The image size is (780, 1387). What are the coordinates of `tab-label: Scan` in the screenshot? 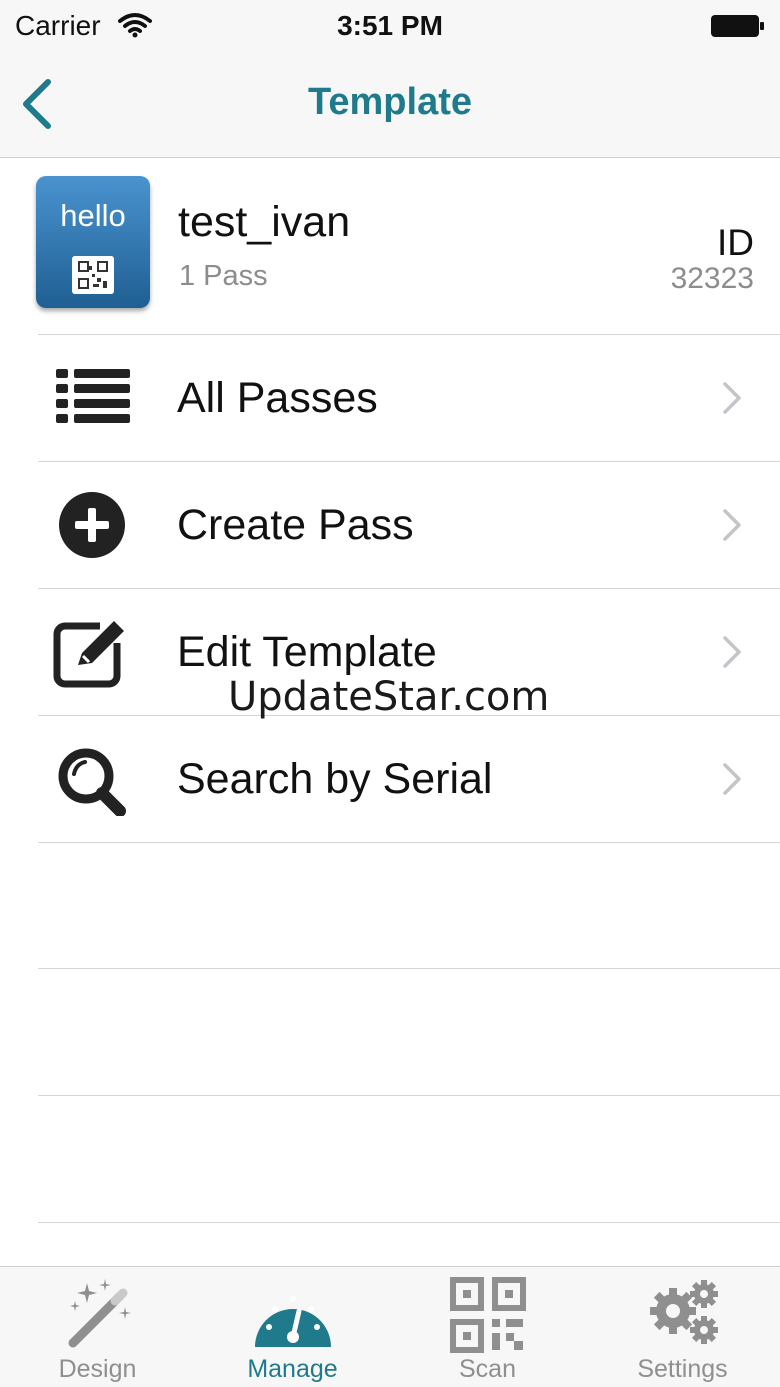 It's located at (487, 1369).